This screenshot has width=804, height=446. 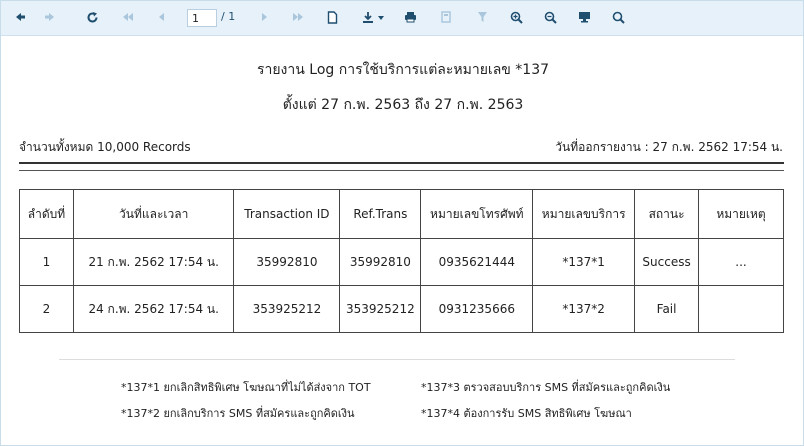 What do you see at coordinates (477, 214) in the screenshot?
I see `header-phone: หมายเลขโทรศัพท์` at bounding box center [477, 214].